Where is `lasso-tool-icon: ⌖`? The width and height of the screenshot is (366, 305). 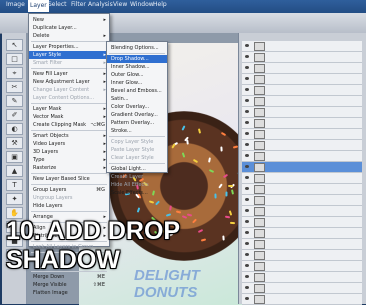 lasso-tool-icon: ⌖ is located at coordinates (14, 73).